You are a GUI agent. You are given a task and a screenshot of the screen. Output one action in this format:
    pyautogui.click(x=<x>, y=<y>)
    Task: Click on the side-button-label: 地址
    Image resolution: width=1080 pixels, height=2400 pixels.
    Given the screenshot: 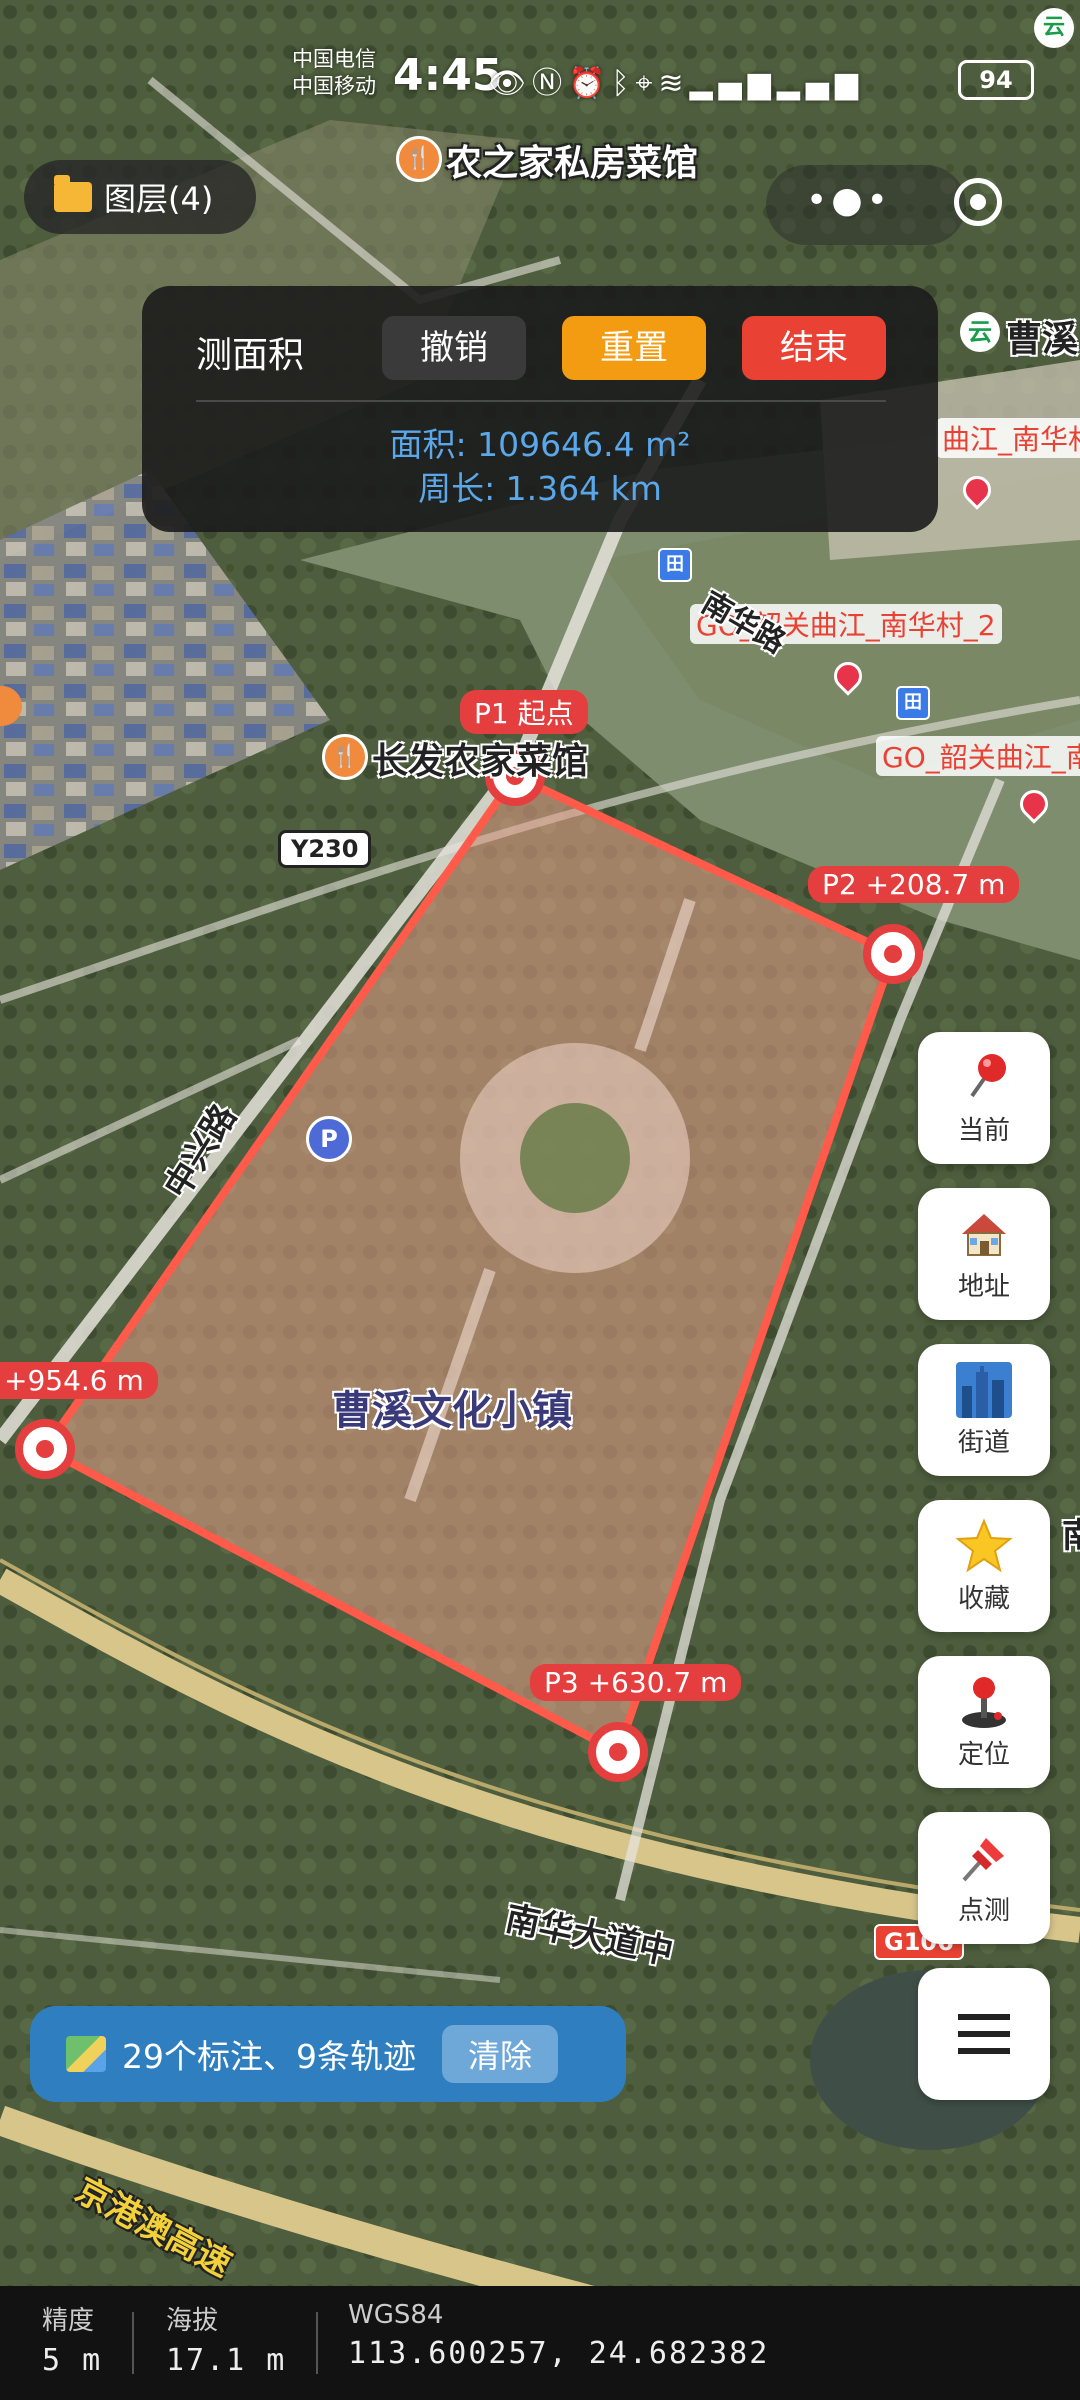 What is the action you would take?
    pyautogui.click(x=983, y=1286)
    